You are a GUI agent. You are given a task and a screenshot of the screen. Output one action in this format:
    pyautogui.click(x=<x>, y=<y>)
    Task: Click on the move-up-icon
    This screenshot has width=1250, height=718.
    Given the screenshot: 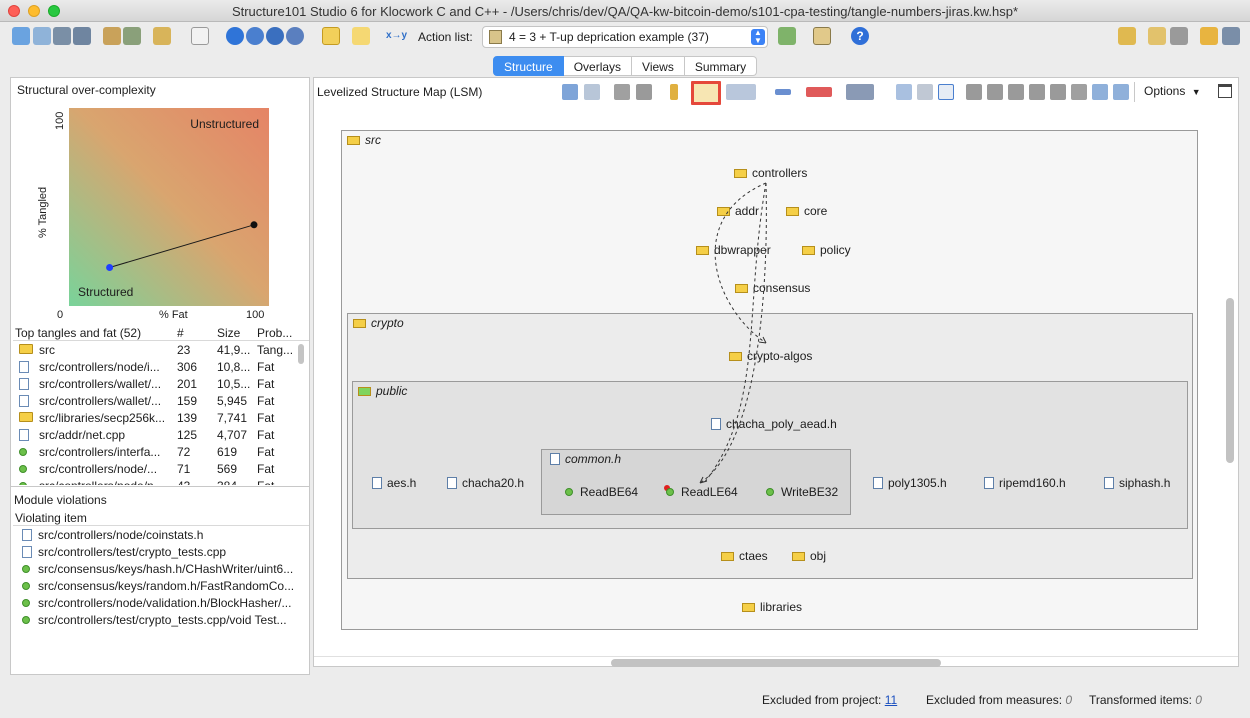 What is the action you would take?
    pyautogui.click(x=674, y=92)
    